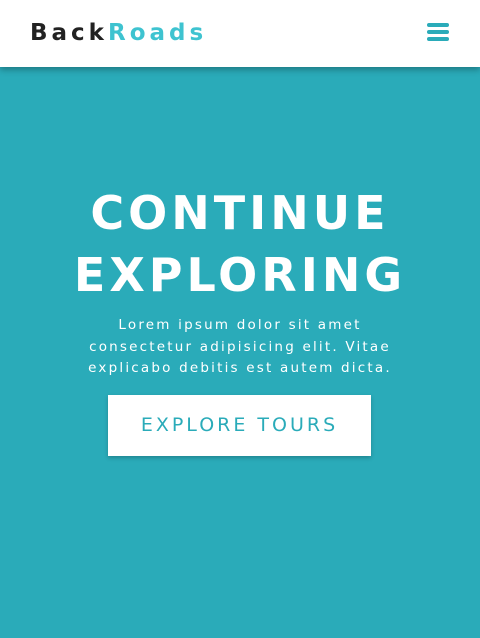  What do you see at coordinates (240, 275) in the screenshot?
I see `hero-title-line2: EXPLORING` at bounding box center [240, 275].